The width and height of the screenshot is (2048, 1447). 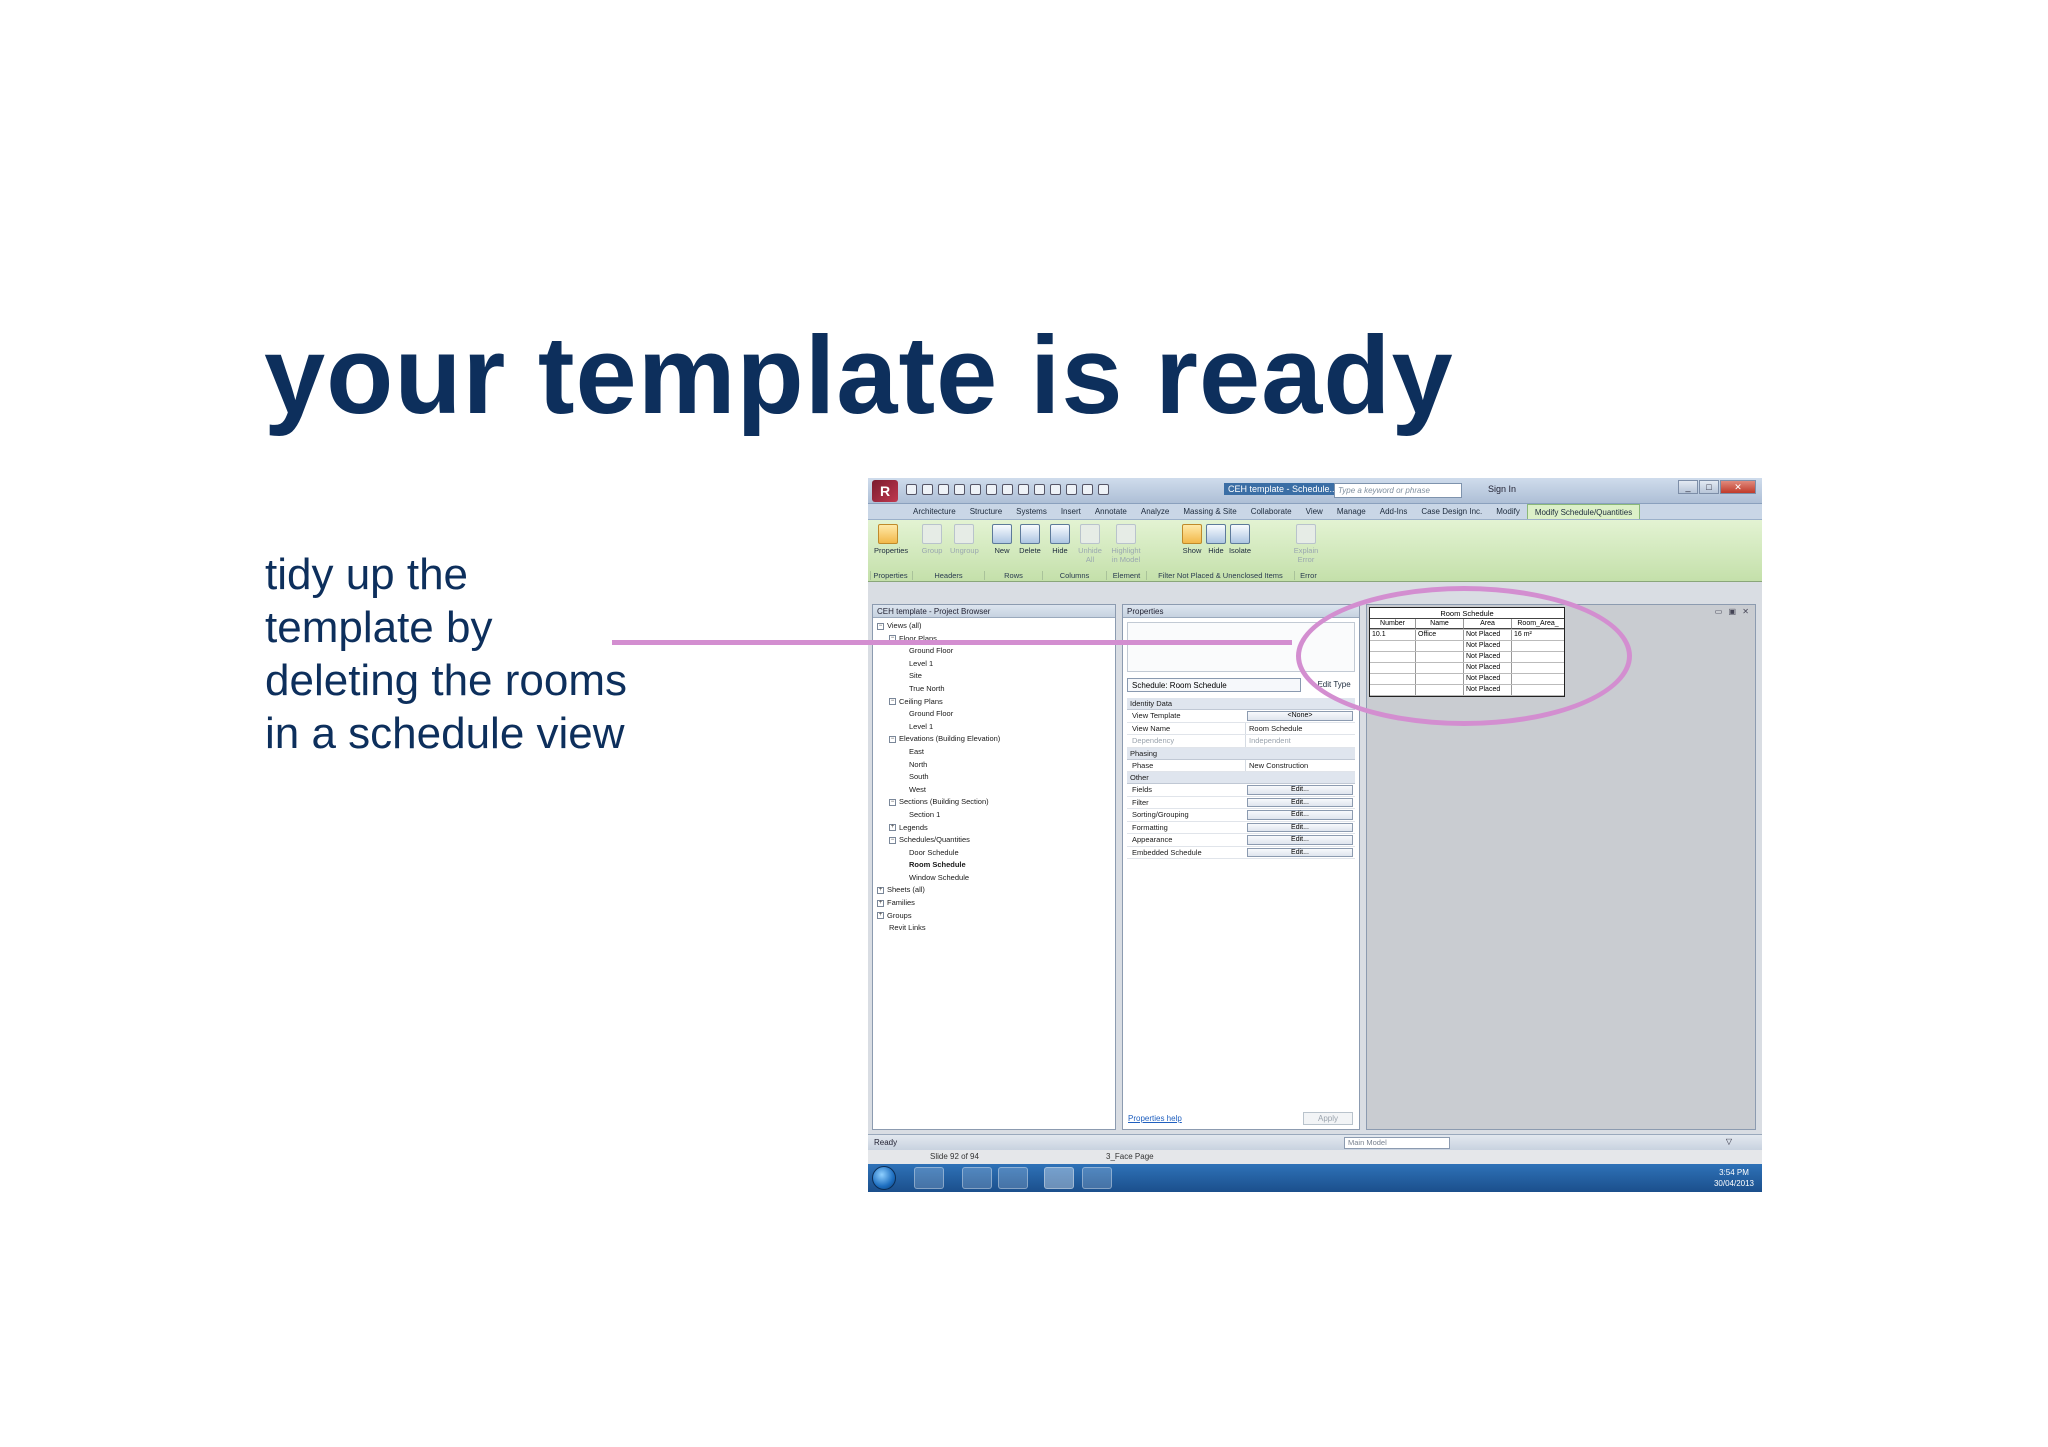 What do you see at coordinates (1397, 1143) in the screenshot?
I see `model-selector: Main Model` at bounding box center [1397, 1143].